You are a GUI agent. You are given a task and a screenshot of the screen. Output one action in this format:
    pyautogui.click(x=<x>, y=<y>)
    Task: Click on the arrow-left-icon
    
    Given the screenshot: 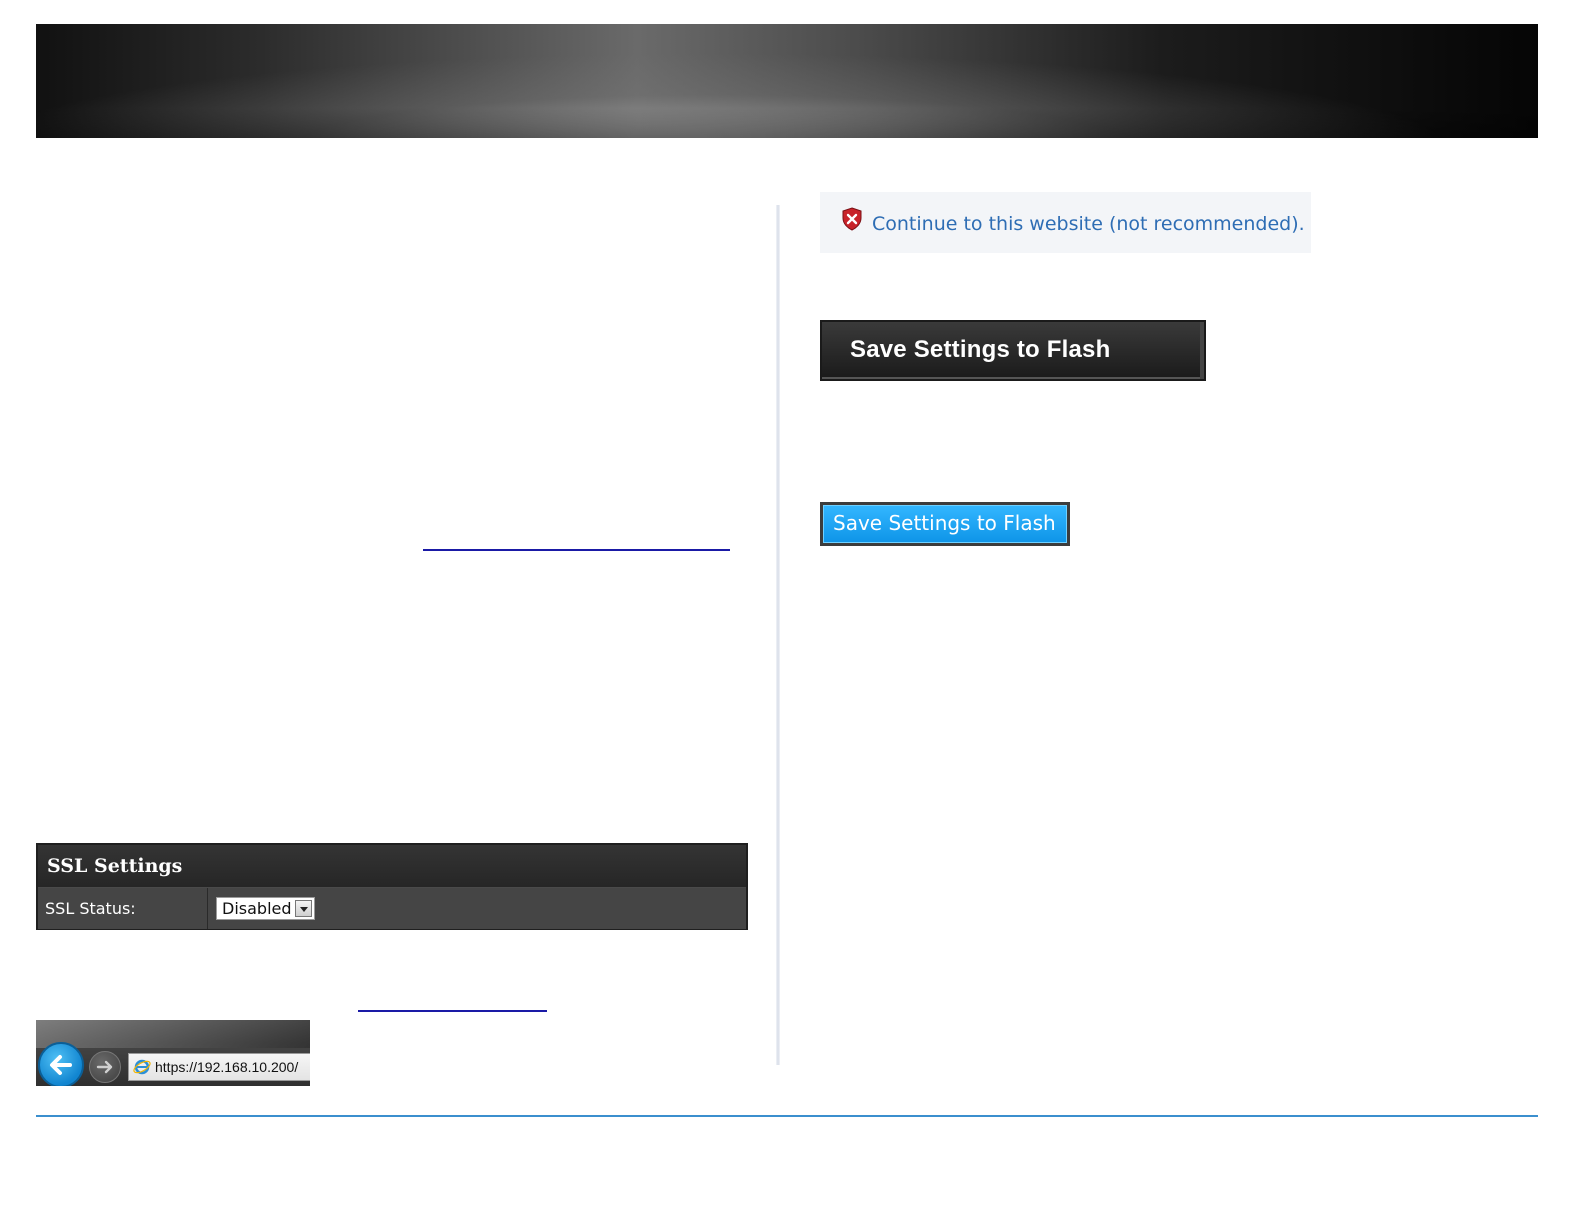 What is the action you would take?
    pyautogui.click(x=61, y=1065)
    